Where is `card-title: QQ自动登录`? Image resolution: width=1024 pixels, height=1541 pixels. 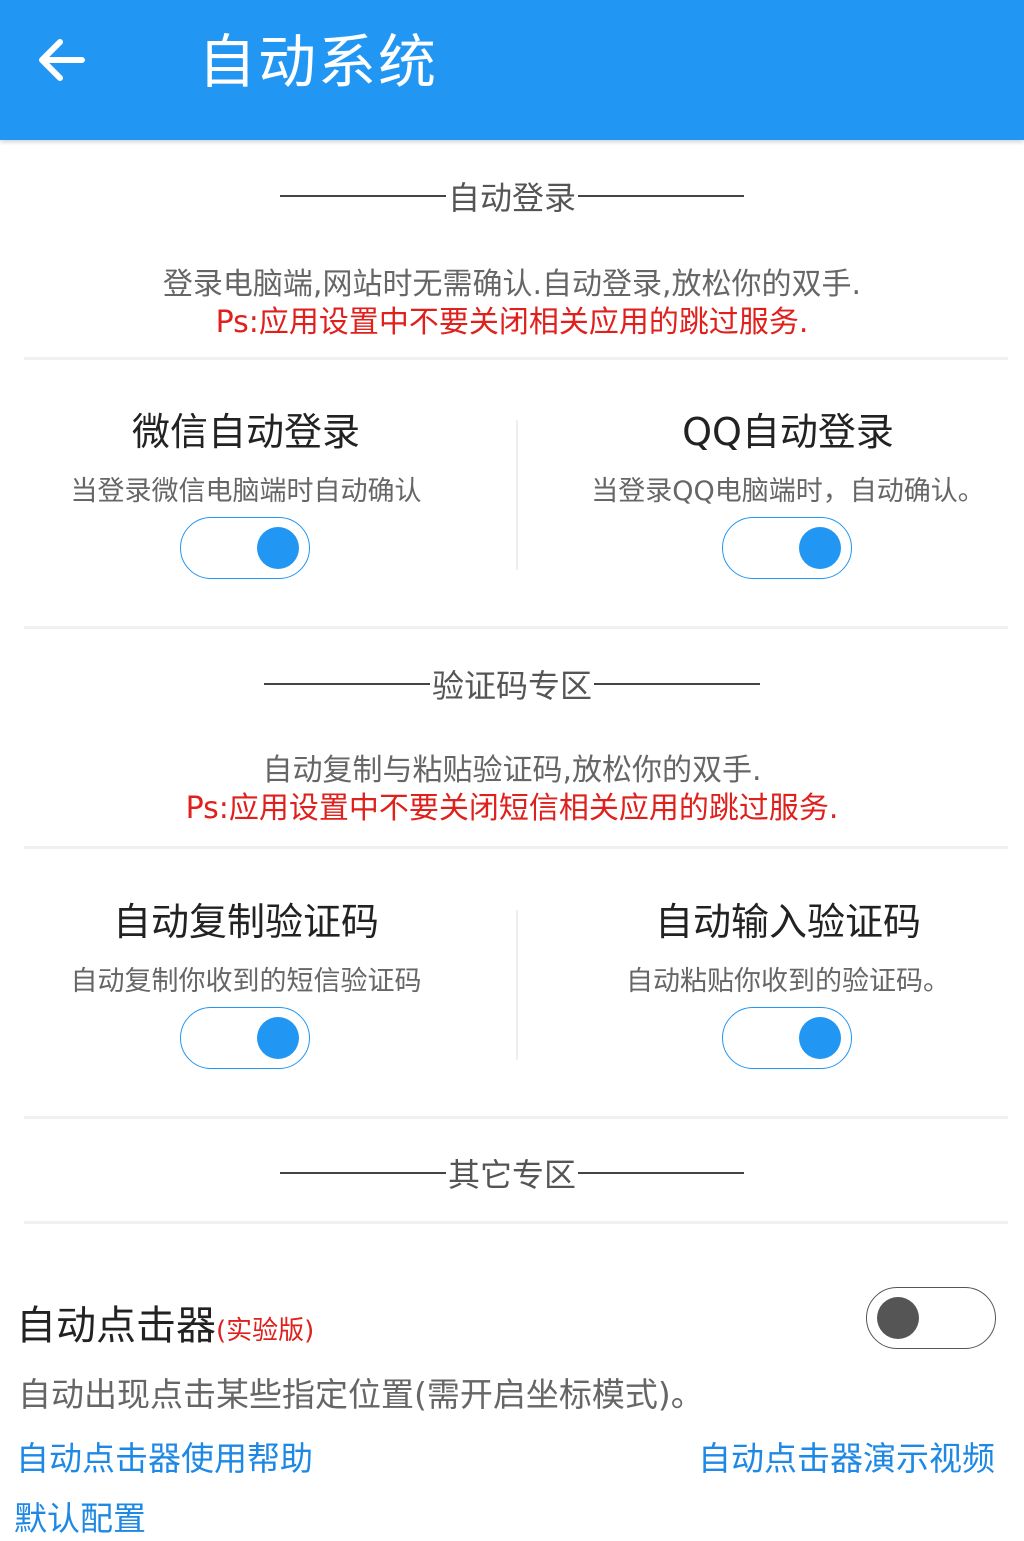
card-title: QQ自动登录 is located at coordinates (788, 432).